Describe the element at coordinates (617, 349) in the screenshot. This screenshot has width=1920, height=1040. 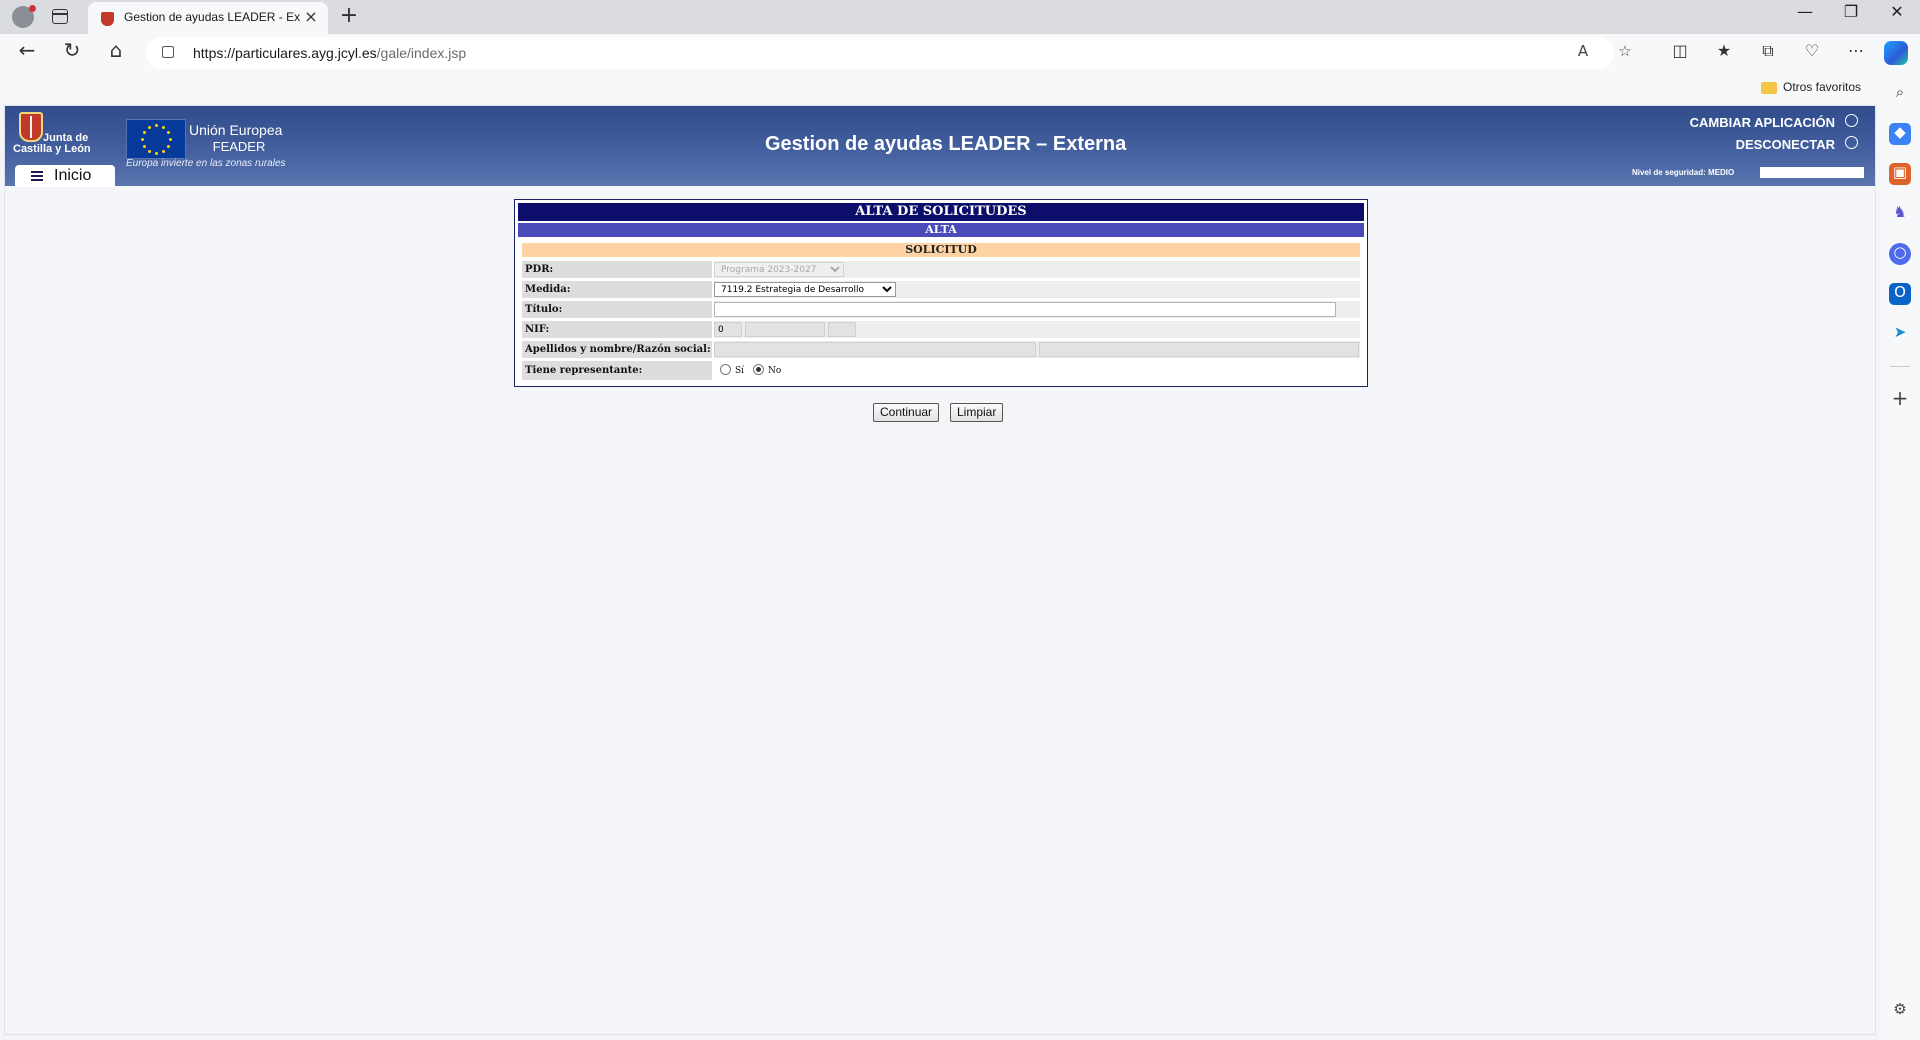
I see `nombre-label: Apellidos y nombre/Razón social:` at that location.